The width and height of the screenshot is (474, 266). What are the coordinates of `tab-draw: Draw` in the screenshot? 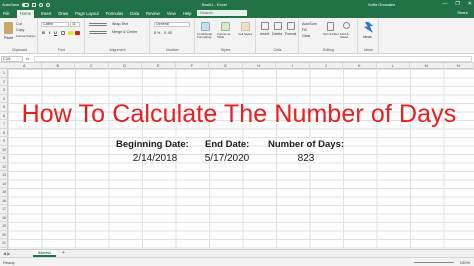 It's located at (63, 13).